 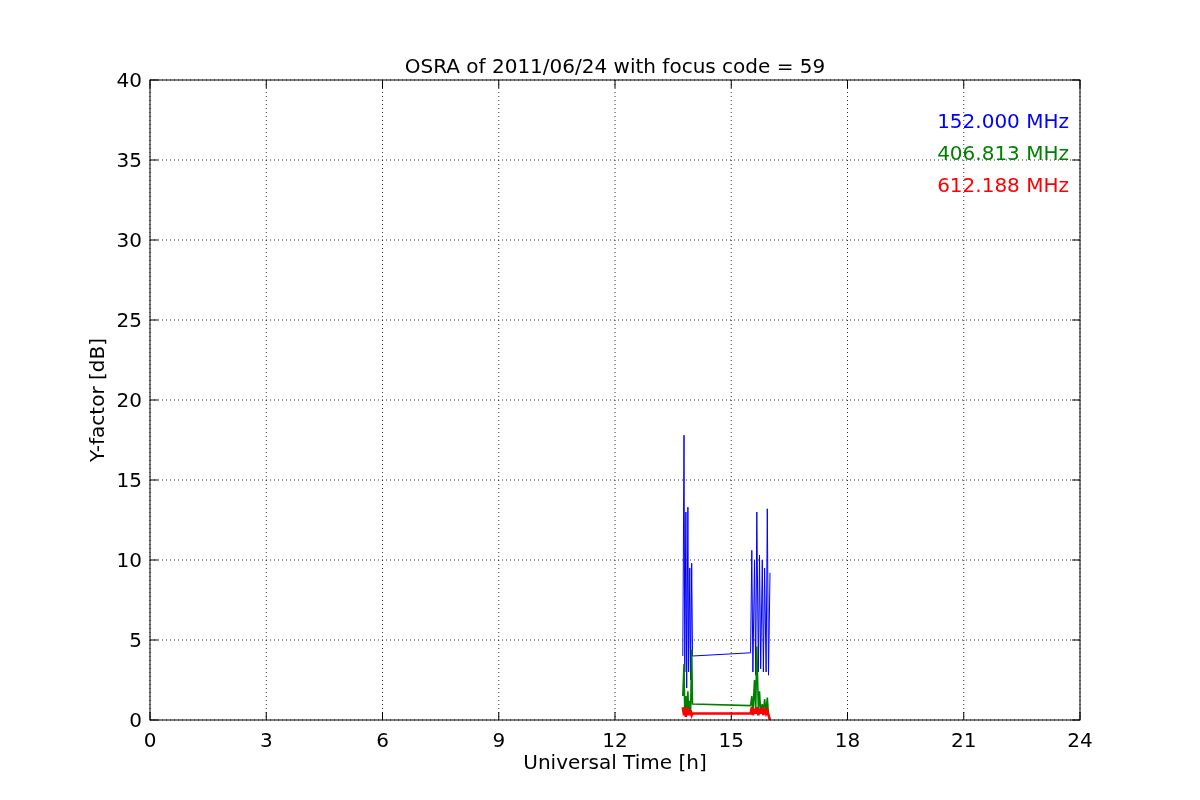 What do you see at coordinates (1003, 153) in the screenshot?
I see `legend-label: 406.813 MHz` at bounding box center [1003, 153].